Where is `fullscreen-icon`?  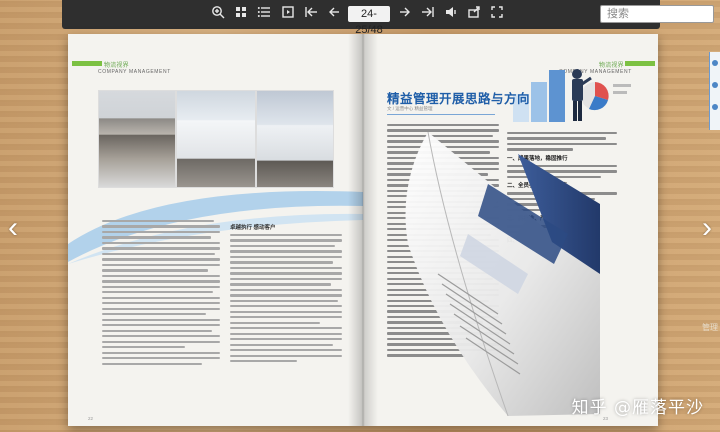 fullscreen-icon is located at coordinates (497, 14).